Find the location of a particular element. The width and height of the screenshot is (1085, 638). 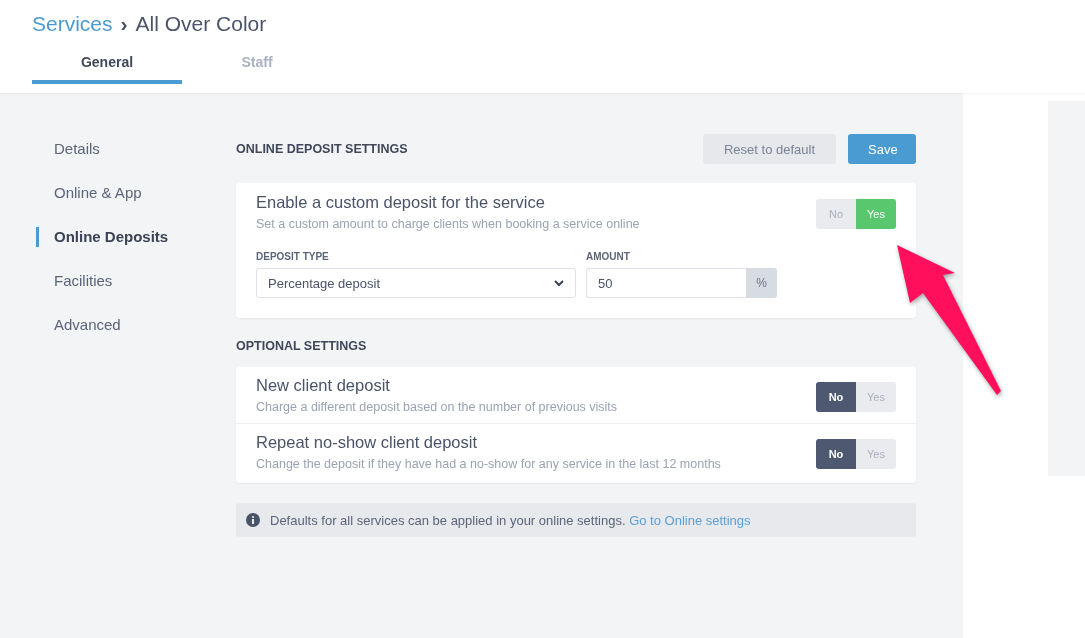

section-heading: ONLINE DEPOSIT SETTINGS is located at coordinates (322, 149).